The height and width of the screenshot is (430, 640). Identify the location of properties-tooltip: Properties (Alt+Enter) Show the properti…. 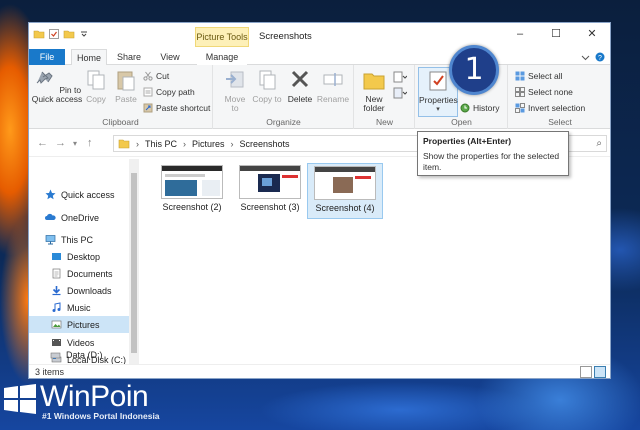
(493, 153).